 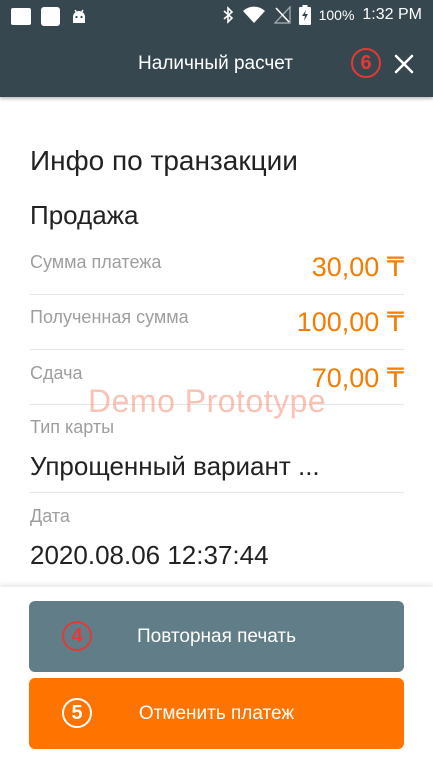 What do you see at coordinates (392, 14) in the screenshot?
I see `clock: 1:32 PM` at bounding box center [392, 14].